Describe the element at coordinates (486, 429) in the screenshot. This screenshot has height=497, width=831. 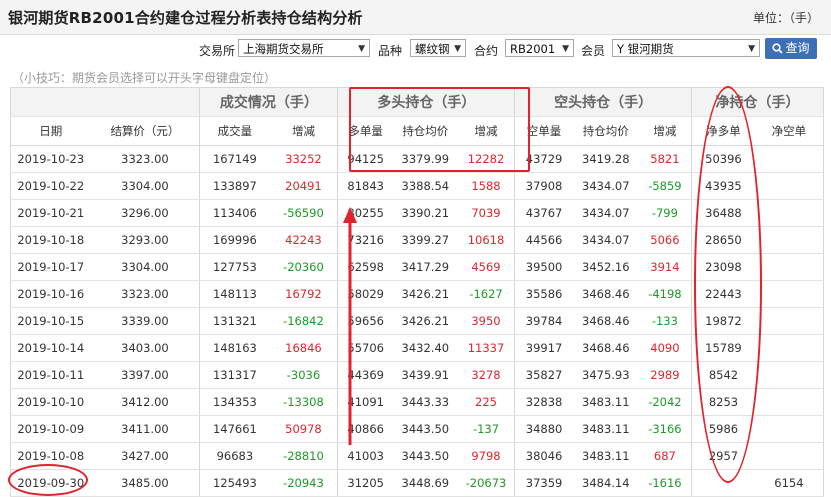
I see `table-cell: -137` at that location.